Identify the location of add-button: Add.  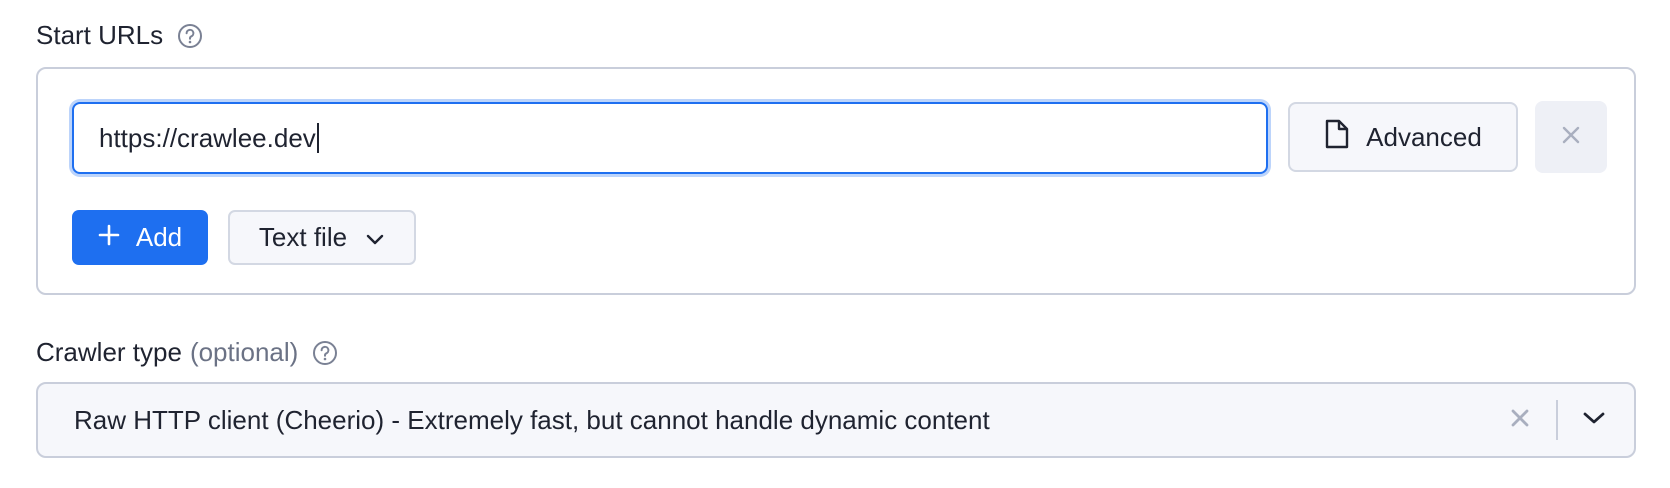
(140, 237).